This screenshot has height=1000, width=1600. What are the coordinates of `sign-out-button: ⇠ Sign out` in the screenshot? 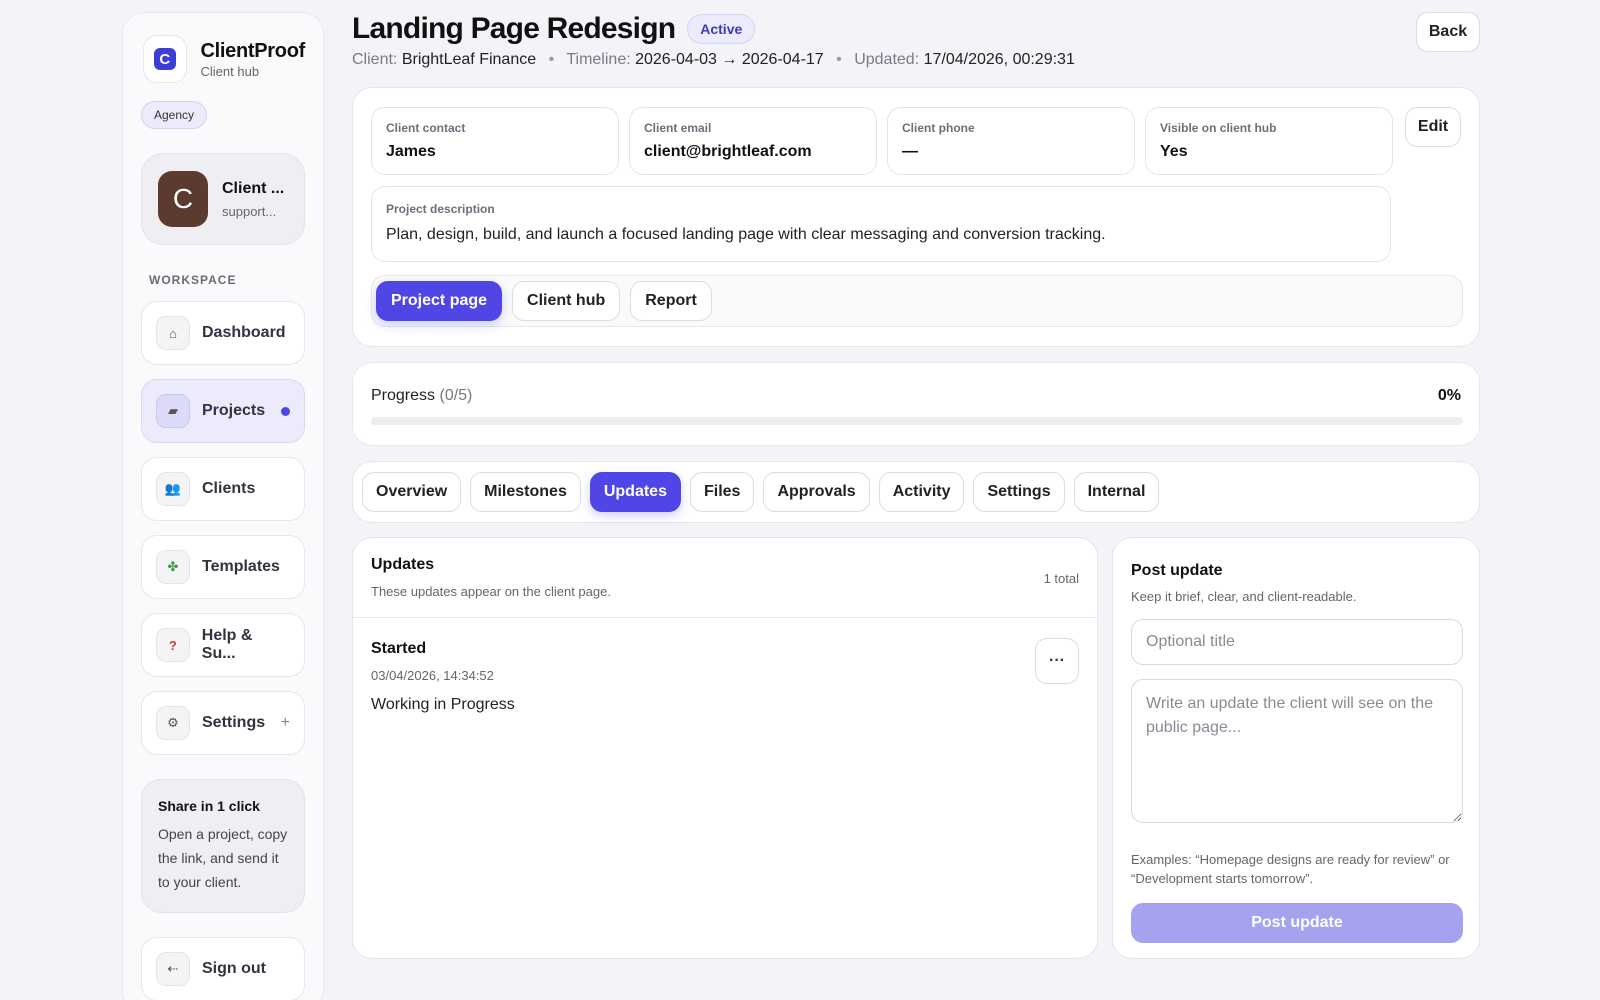 It's located at (223, 968).